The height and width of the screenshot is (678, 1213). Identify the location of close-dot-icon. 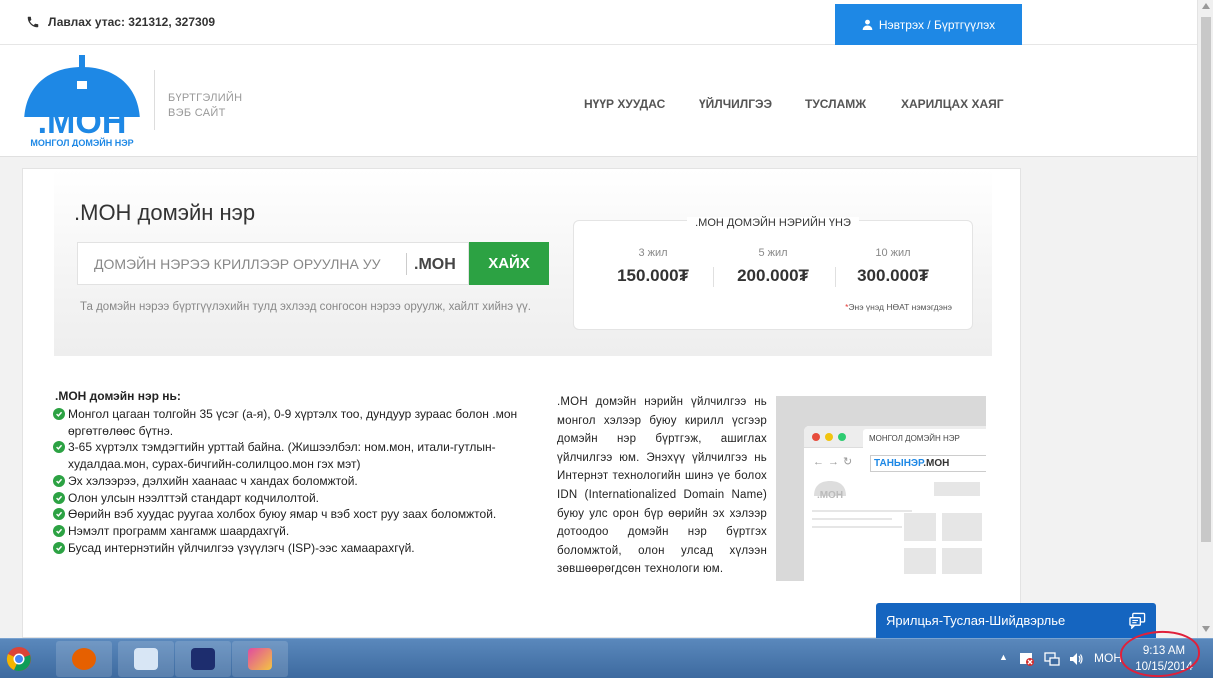
(816, 437).